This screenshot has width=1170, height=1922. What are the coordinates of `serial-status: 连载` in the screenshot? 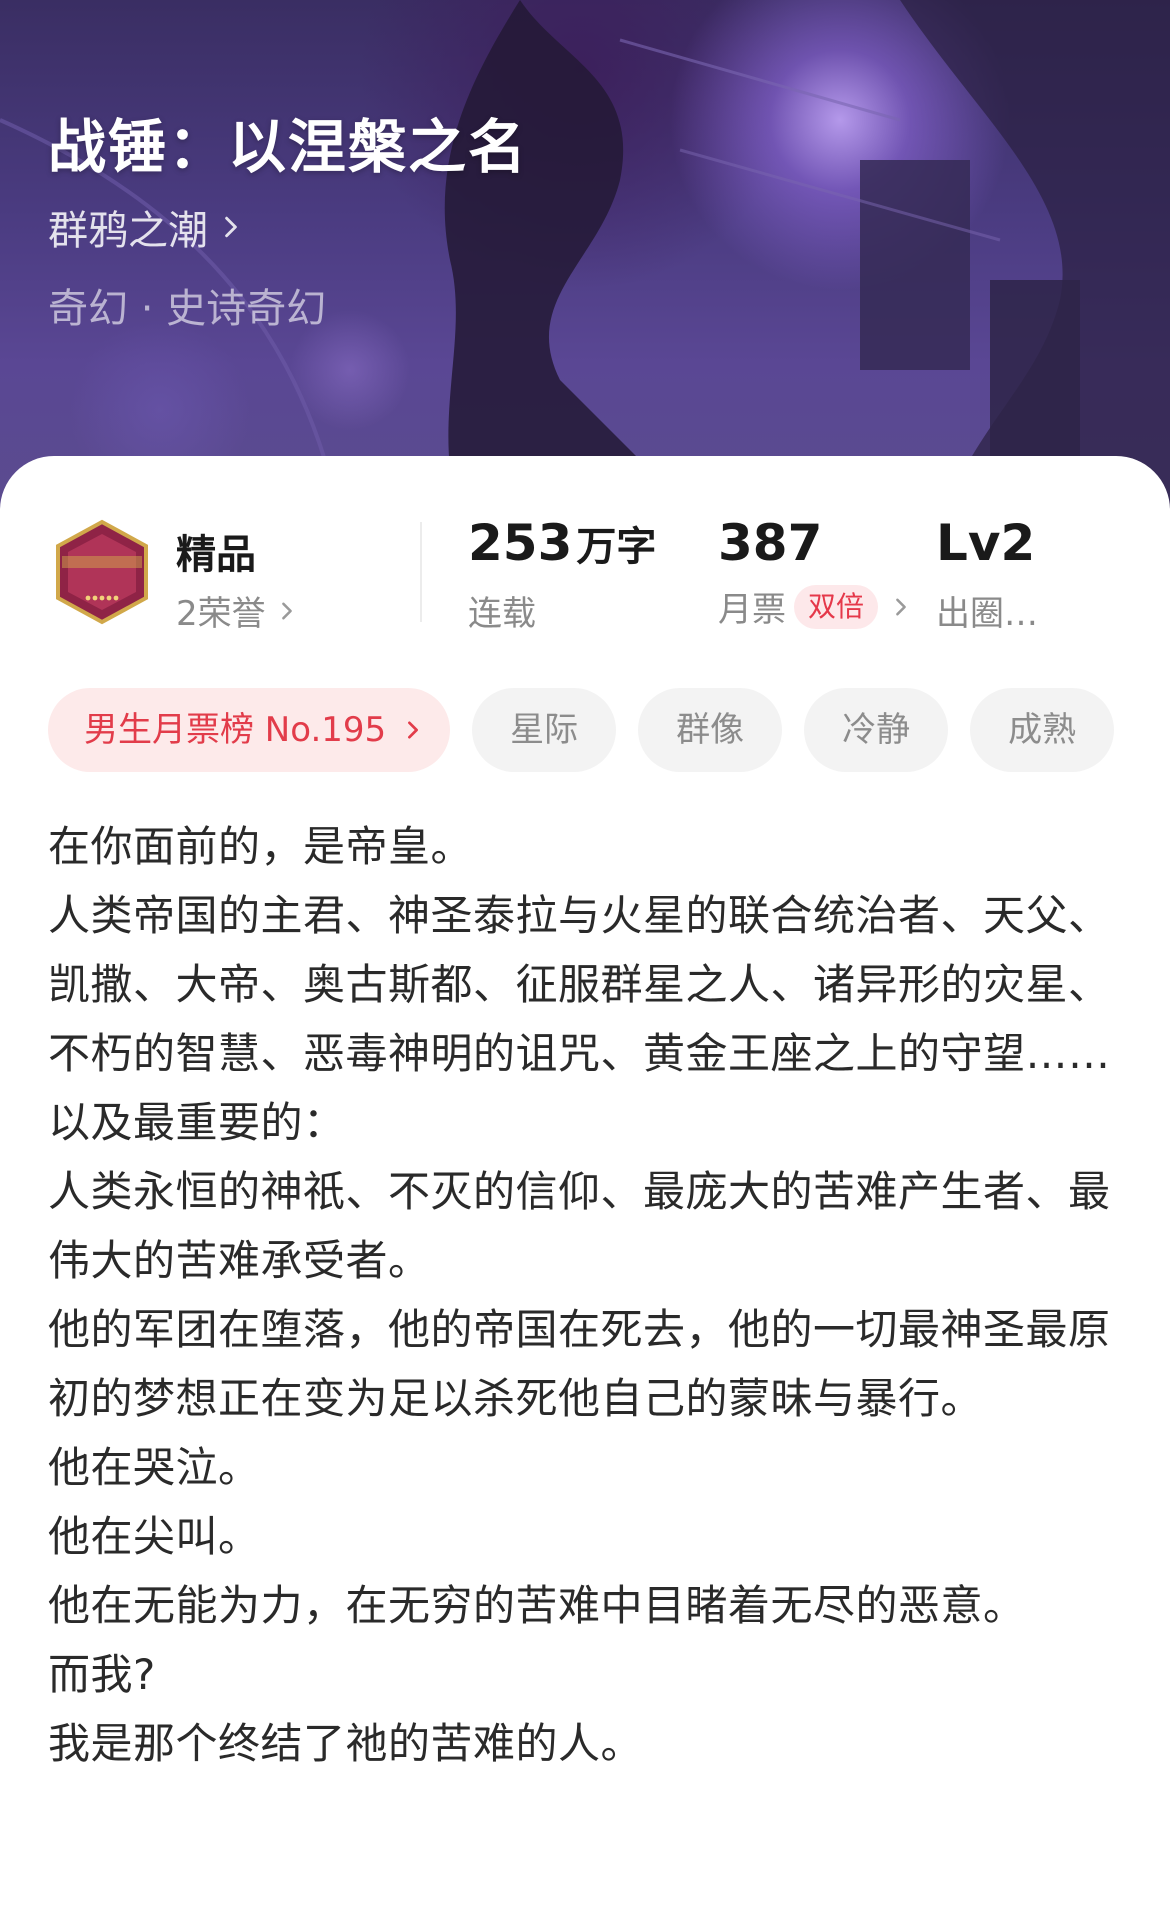 It's located at (502, 614).